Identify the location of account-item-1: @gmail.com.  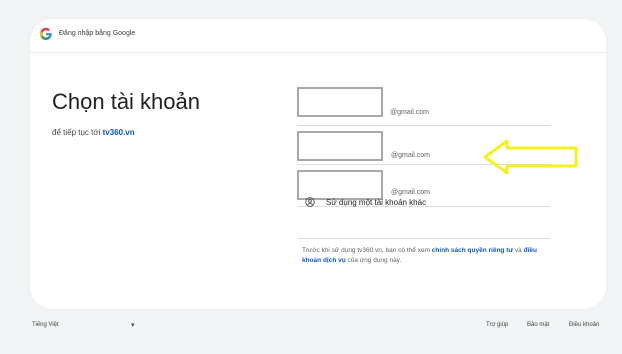
(424, 104).